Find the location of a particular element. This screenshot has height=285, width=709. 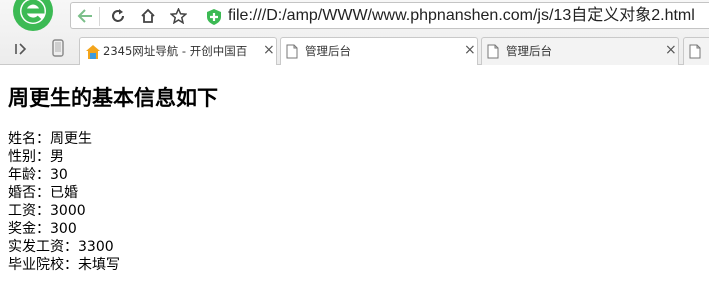

arrow-left-icon is located at coordinates (84, 16).